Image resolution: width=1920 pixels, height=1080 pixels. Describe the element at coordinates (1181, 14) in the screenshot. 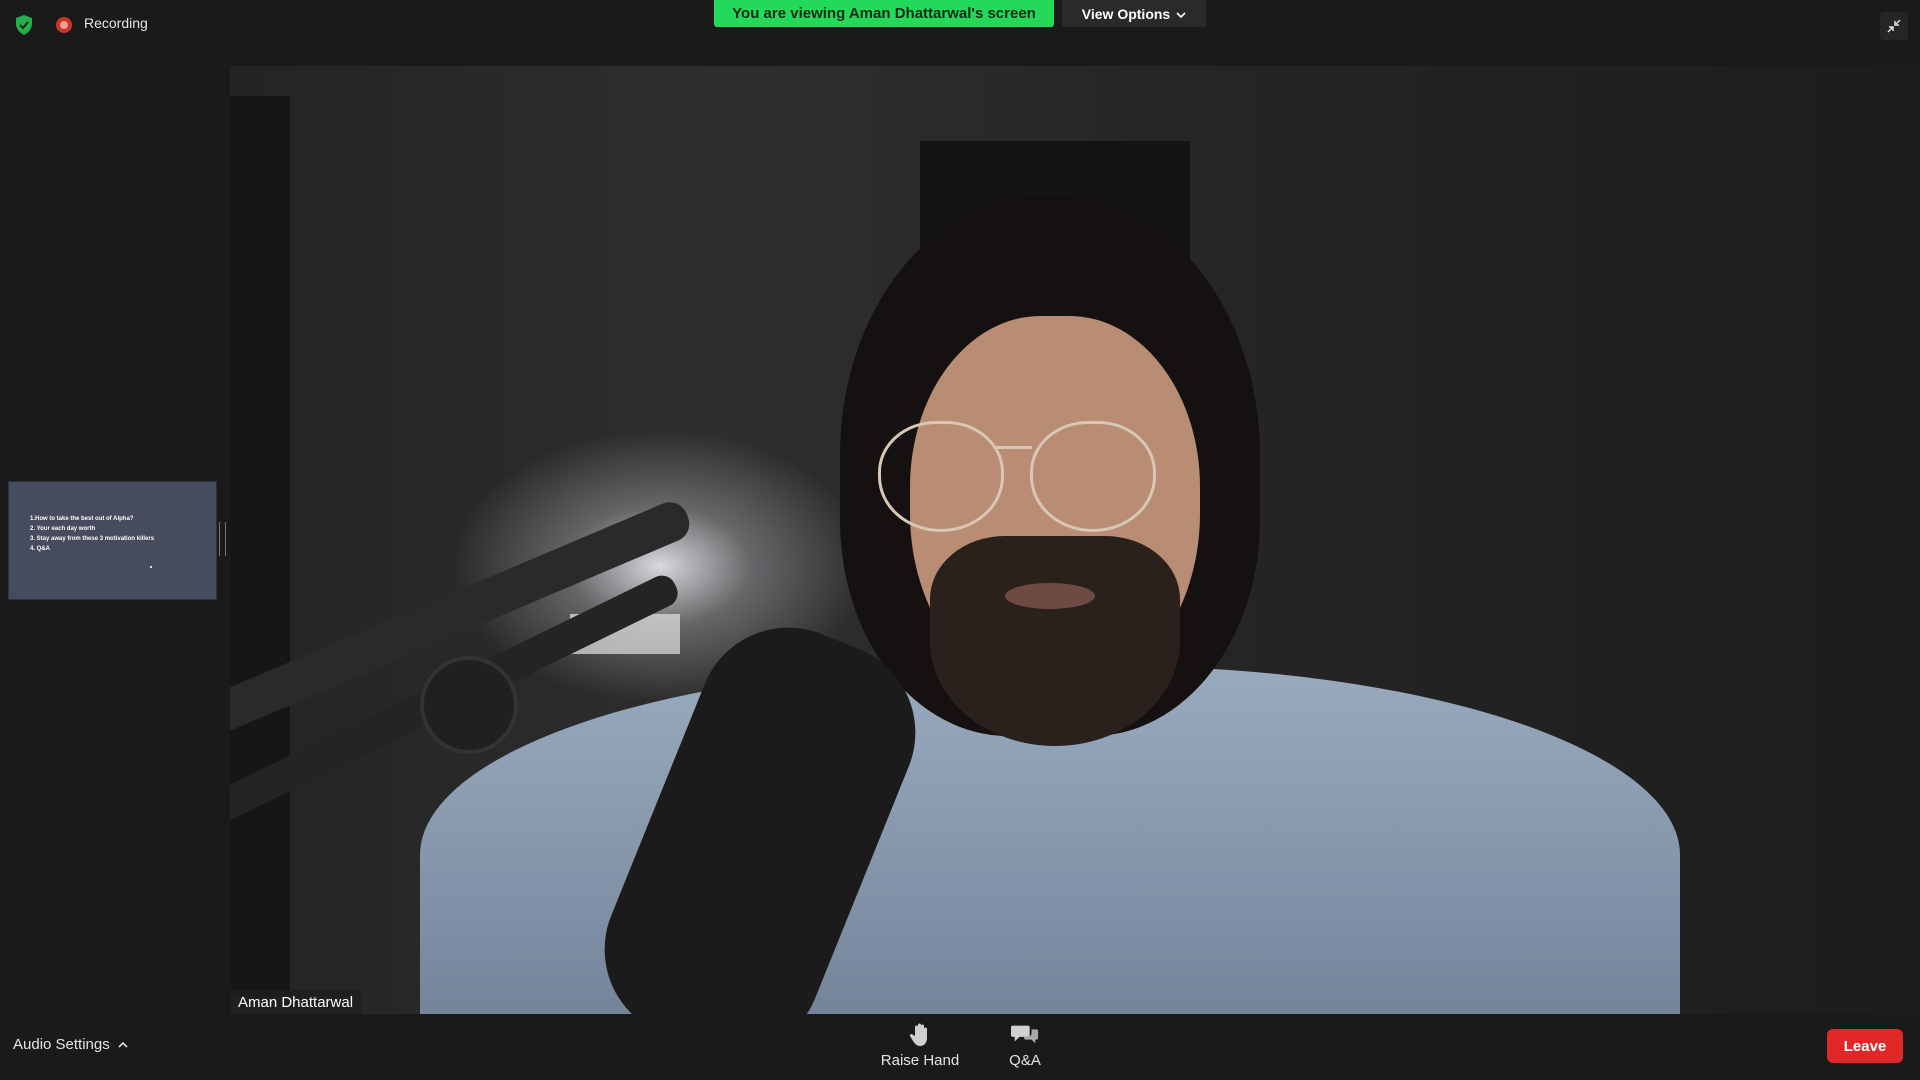

I see `chevron-down-icon` at that location.